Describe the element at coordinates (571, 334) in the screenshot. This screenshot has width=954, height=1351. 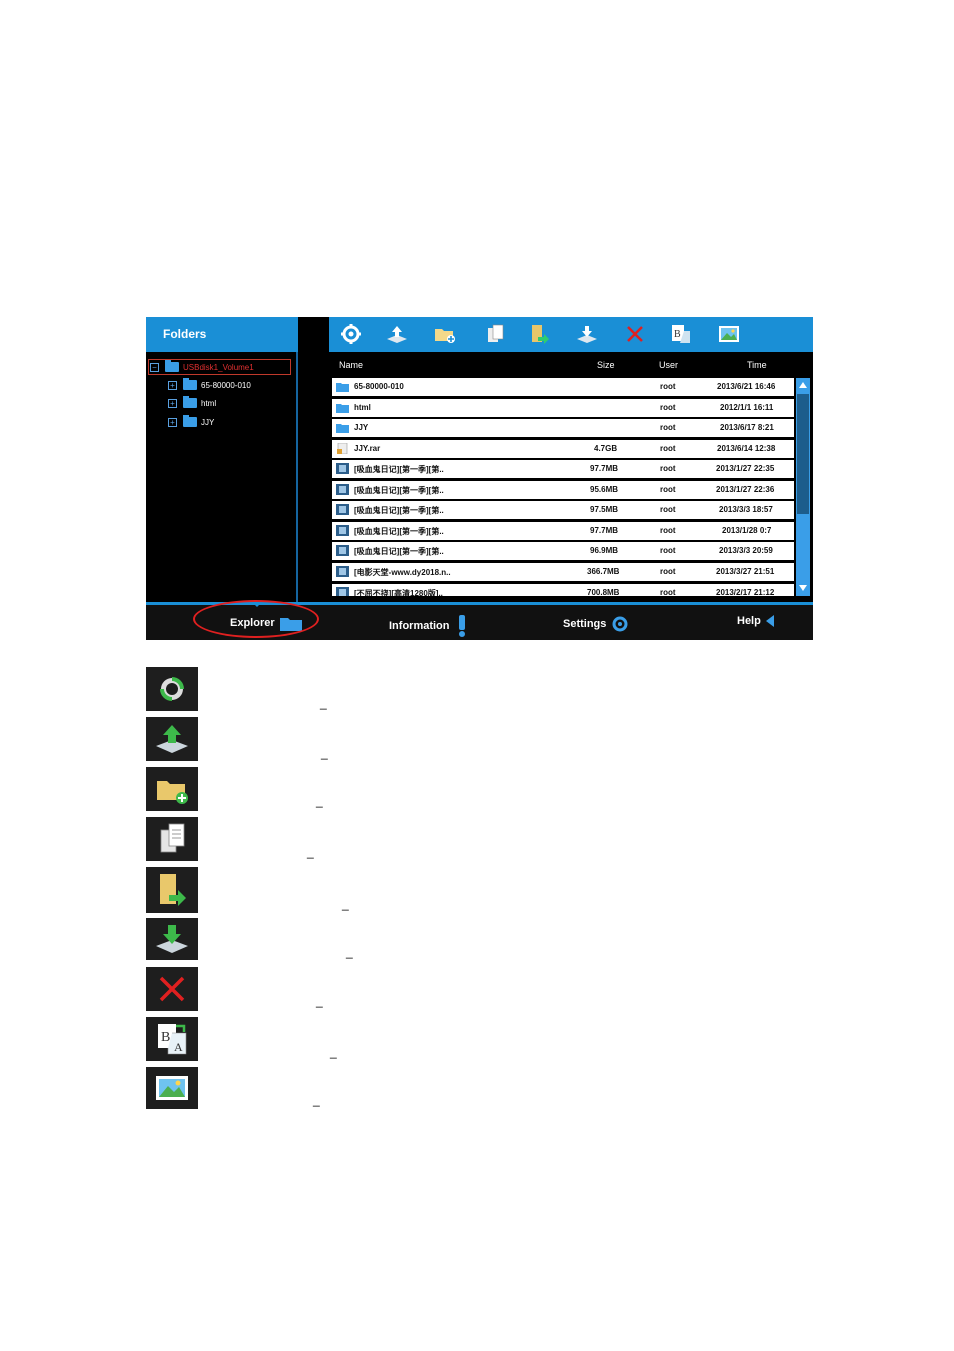
I see `toolbar: B` at that location.